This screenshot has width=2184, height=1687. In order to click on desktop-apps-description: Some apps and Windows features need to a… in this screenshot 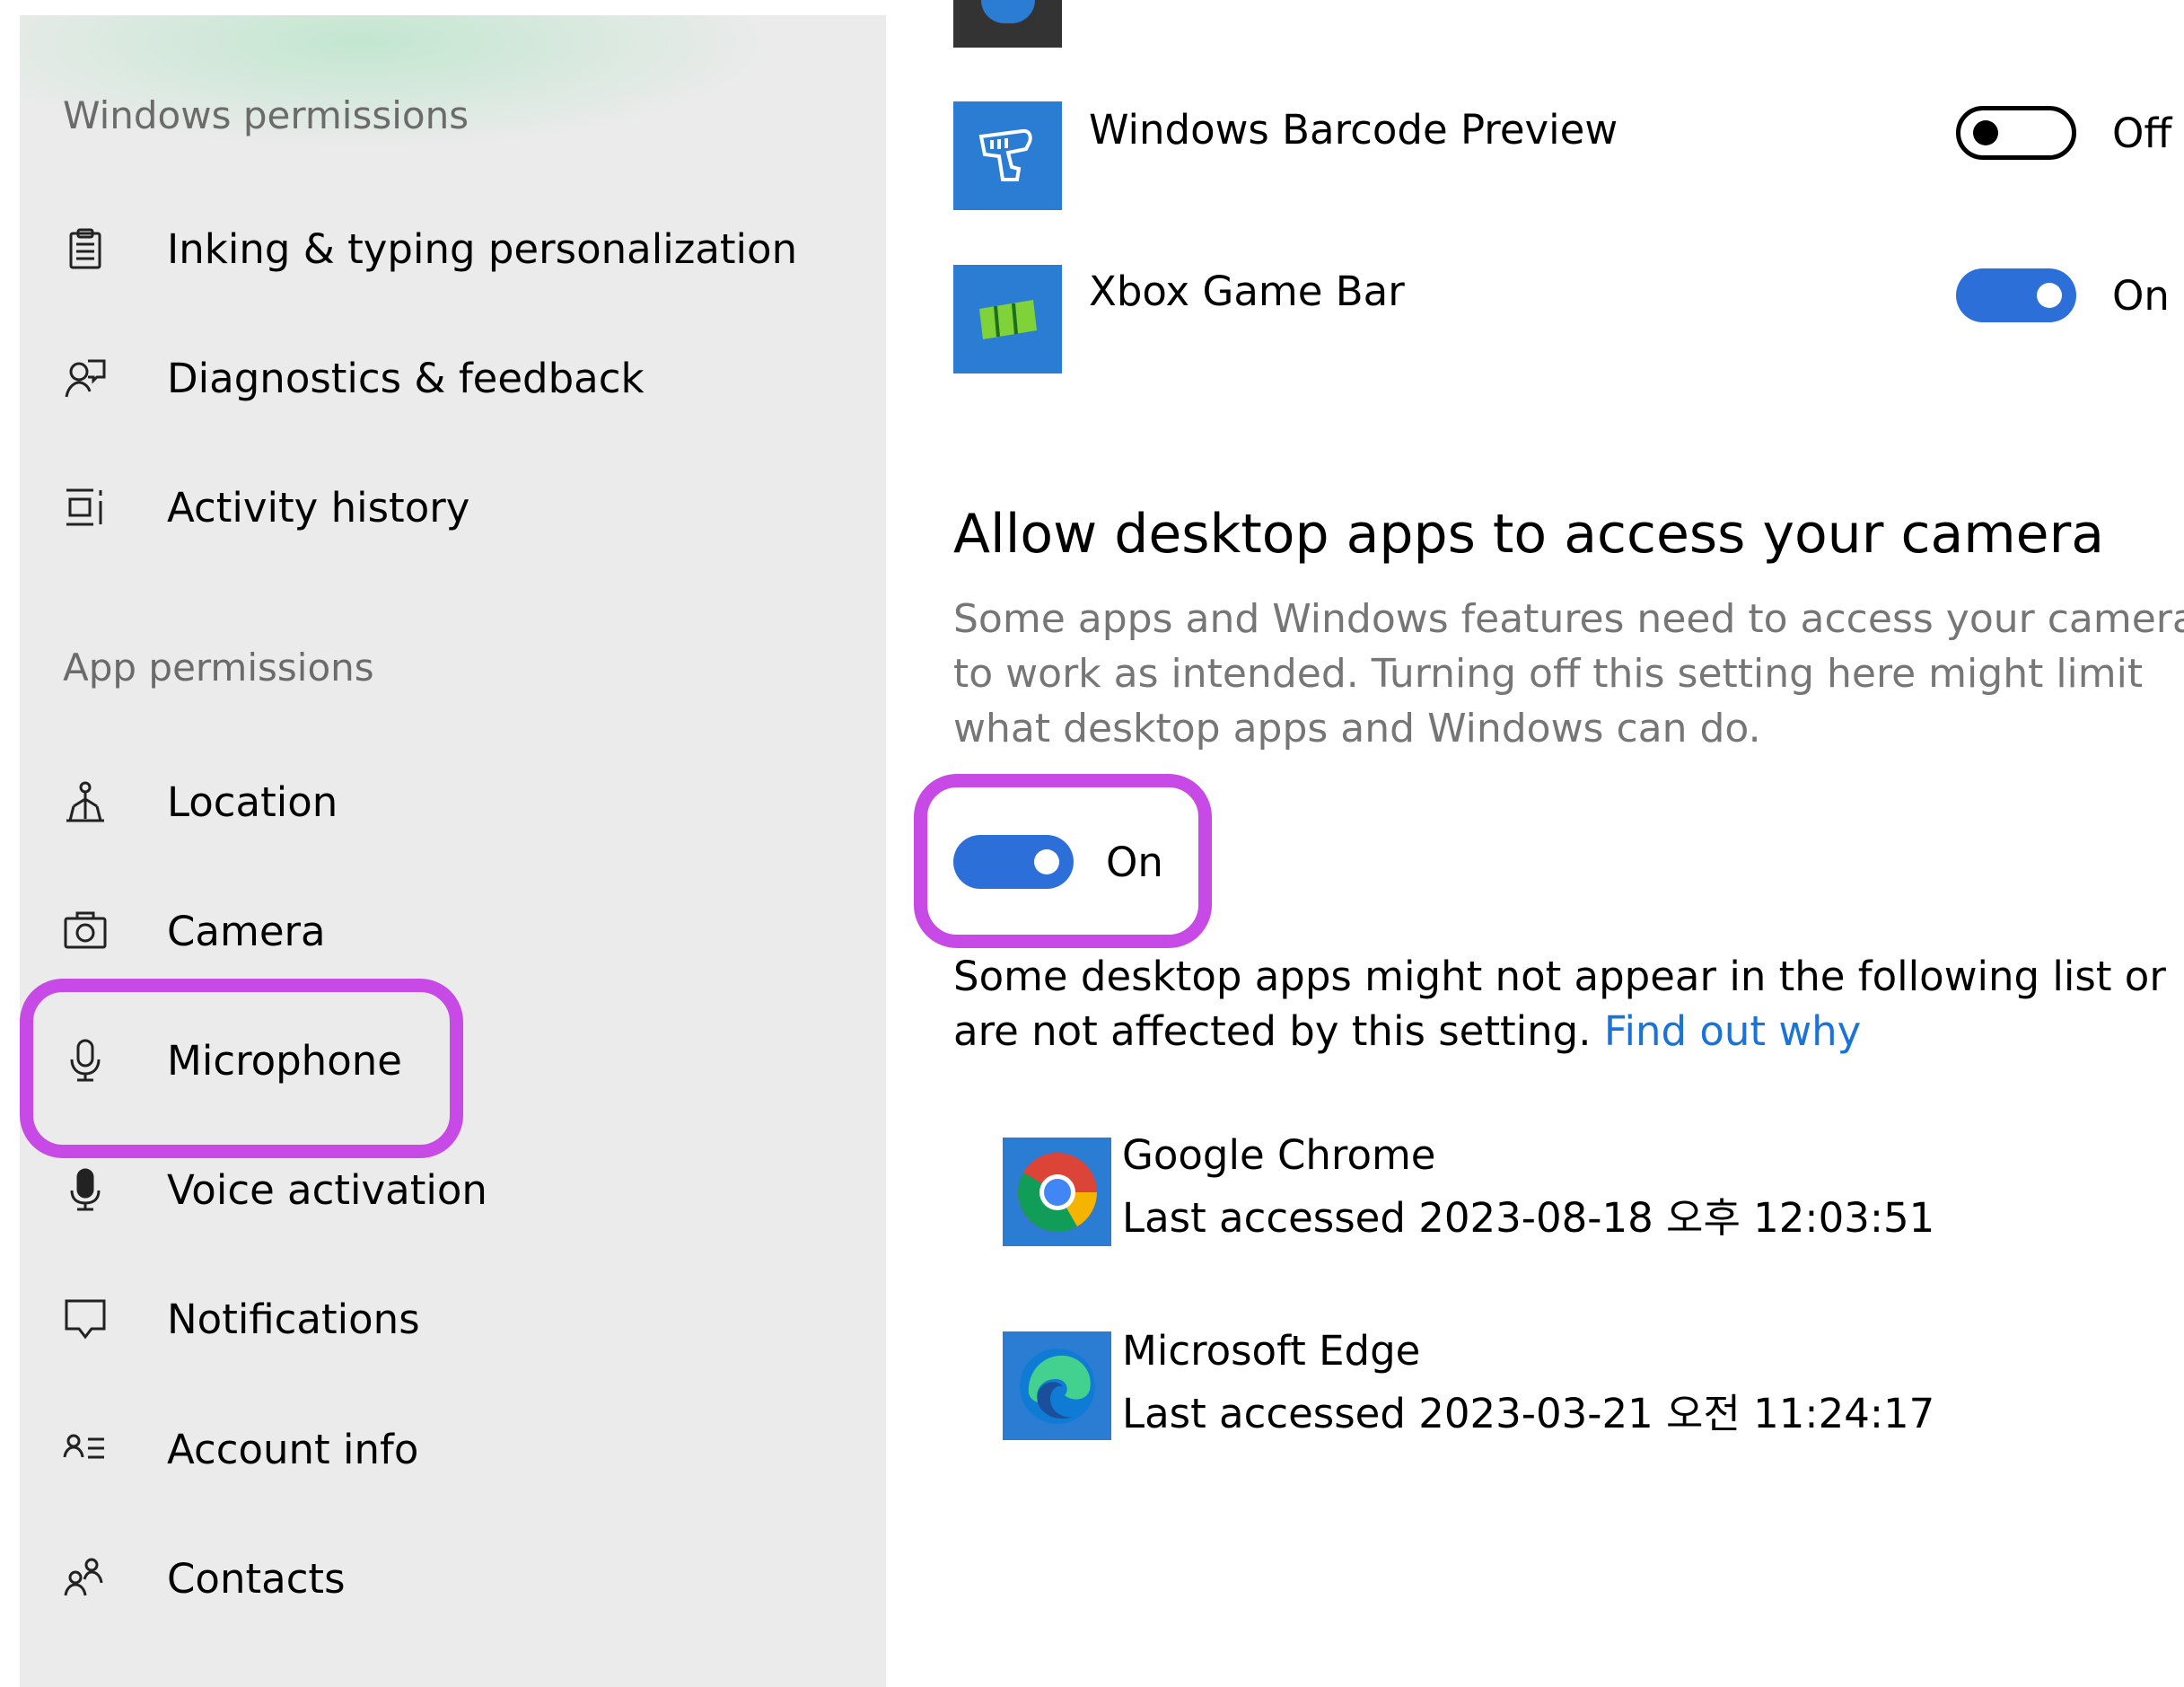, I will do `click(1568, 674)`.